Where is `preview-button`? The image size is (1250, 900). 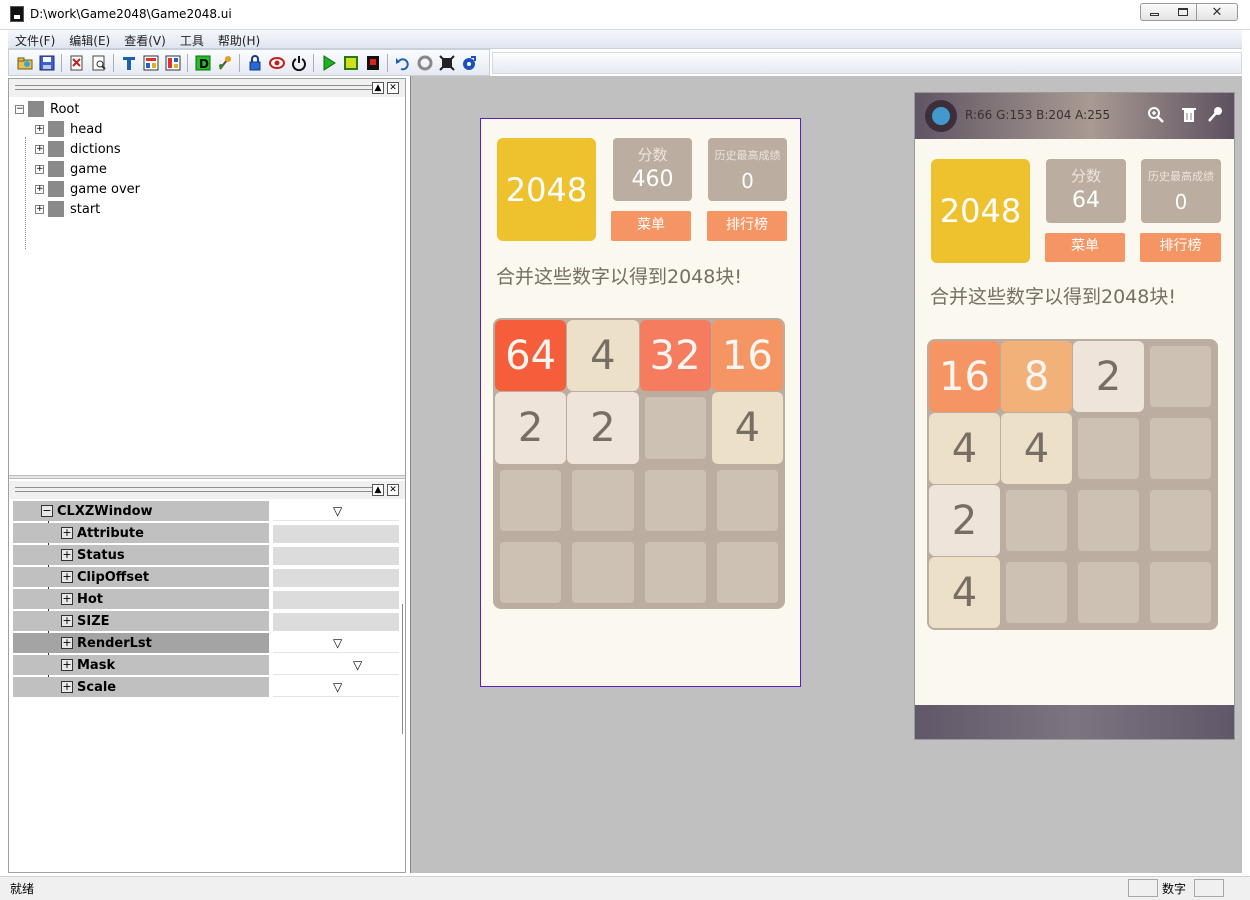
preview-button is located at coordinates (98, 62).